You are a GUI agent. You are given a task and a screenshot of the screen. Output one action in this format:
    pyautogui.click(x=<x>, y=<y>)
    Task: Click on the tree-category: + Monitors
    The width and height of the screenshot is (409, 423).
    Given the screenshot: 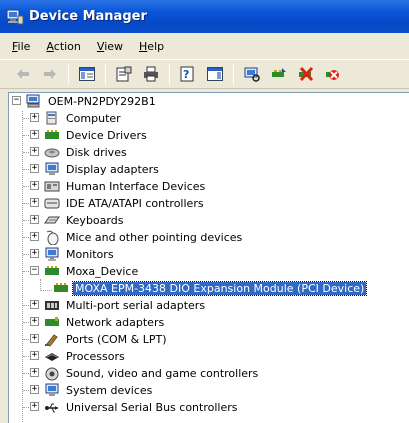 What is the action you would take?
    pyautogui.click(x=204, y=254)
    